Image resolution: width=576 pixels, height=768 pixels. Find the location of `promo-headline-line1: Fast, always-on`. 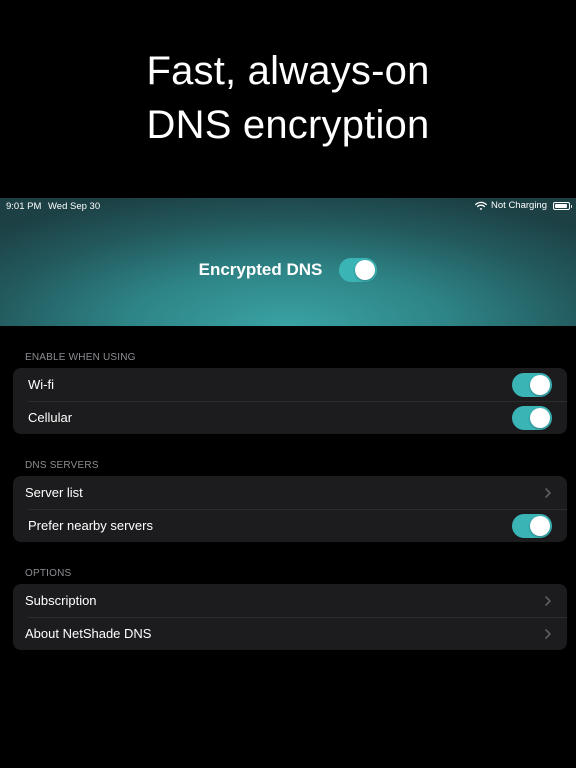

promo-headline-line1: Fast, always-on is located at coordinates (288, 71).